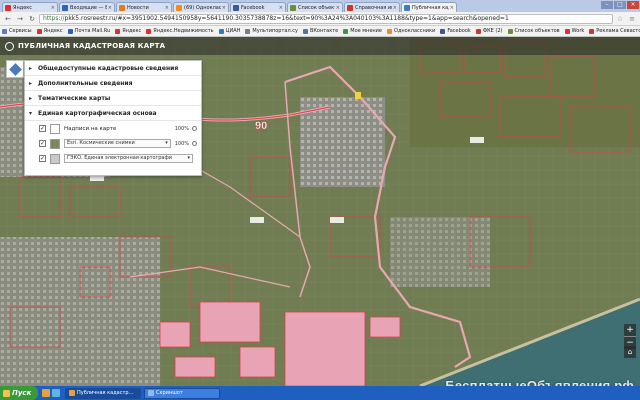 This screenshot has width=640, height=400. Describe the element at coordinates (101, 143) in the screenshot. I see `basemap-select-value: Esri. Космические снимки` at that location.